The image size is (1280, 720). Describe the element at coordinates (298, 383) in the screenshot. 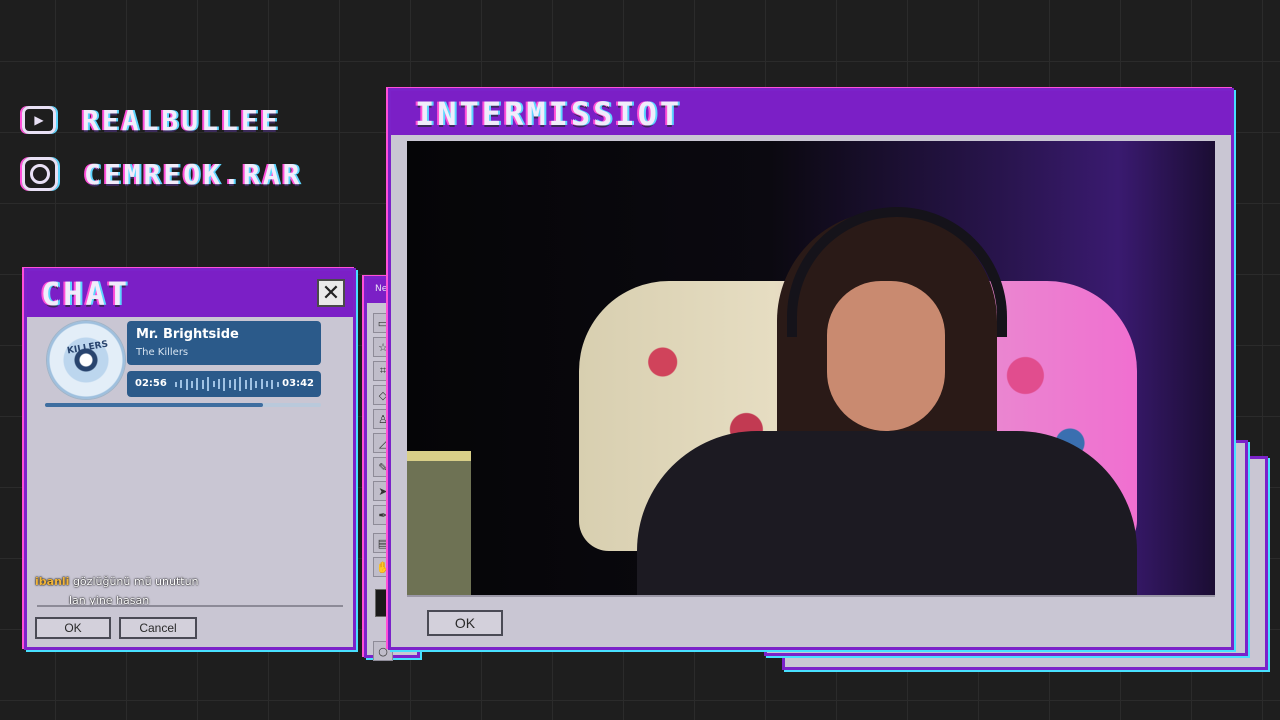

I see `total-time: 03:42` at that location.